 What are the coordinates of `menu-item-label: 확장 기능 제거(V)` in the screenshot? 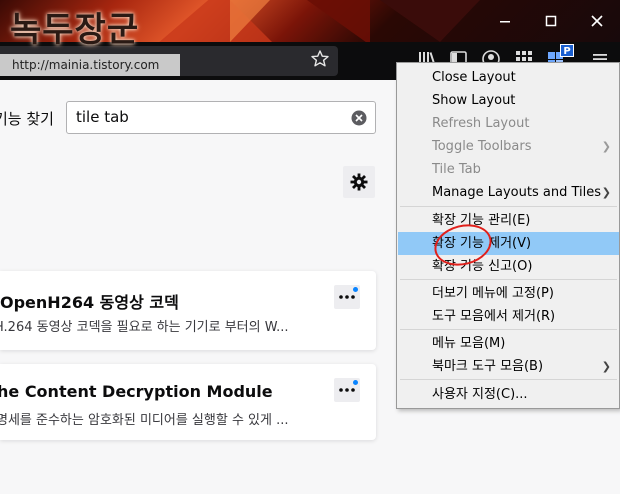 It's located at (482, 243).